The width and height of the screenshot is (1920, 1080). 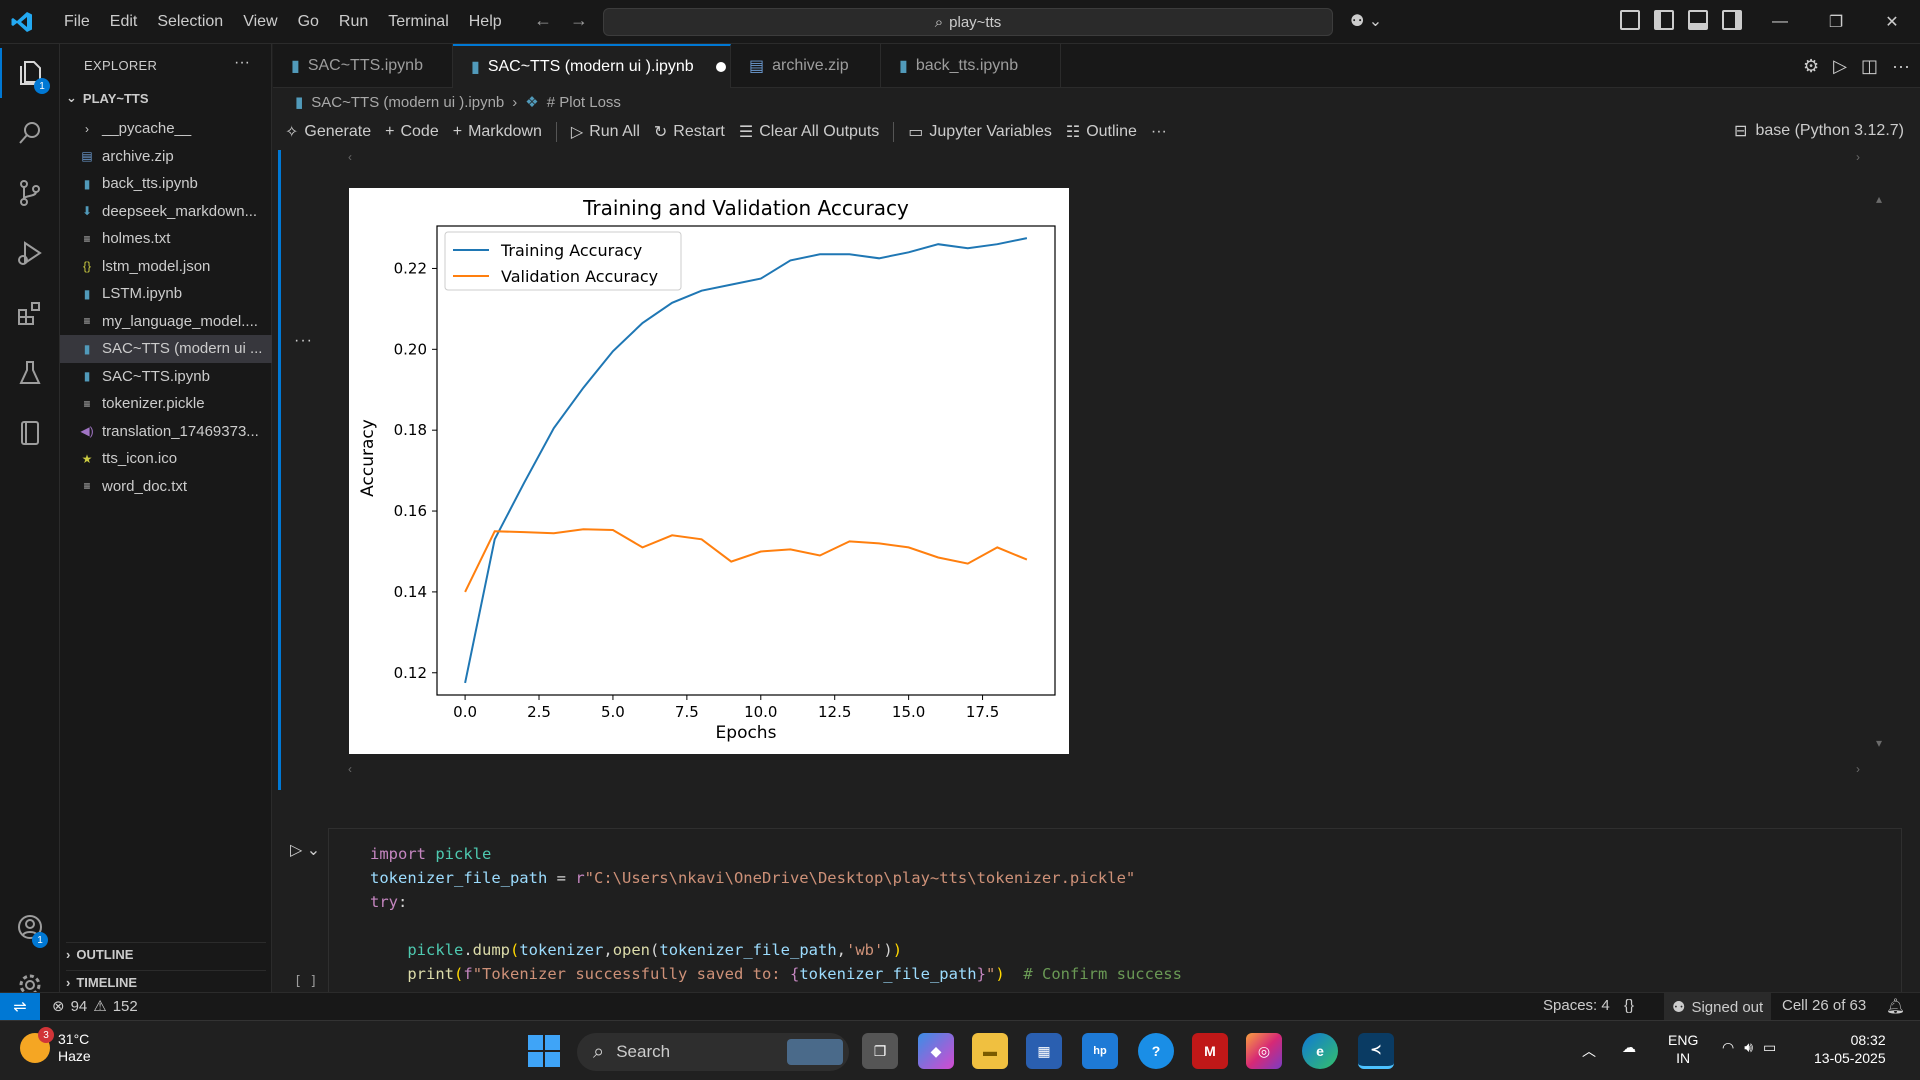 I want to click on command-center-search: ⌕ play~tts, so click(x=968, y=22).